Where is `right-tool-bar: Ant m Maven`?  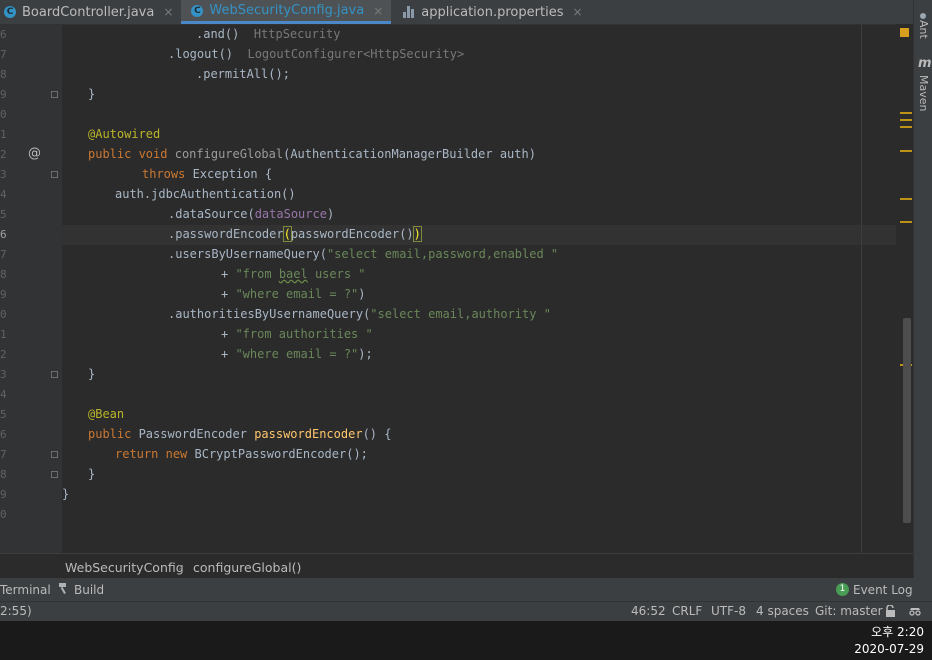
right-tool-bar: Ant m Maven is located at coordinates (922, 289).